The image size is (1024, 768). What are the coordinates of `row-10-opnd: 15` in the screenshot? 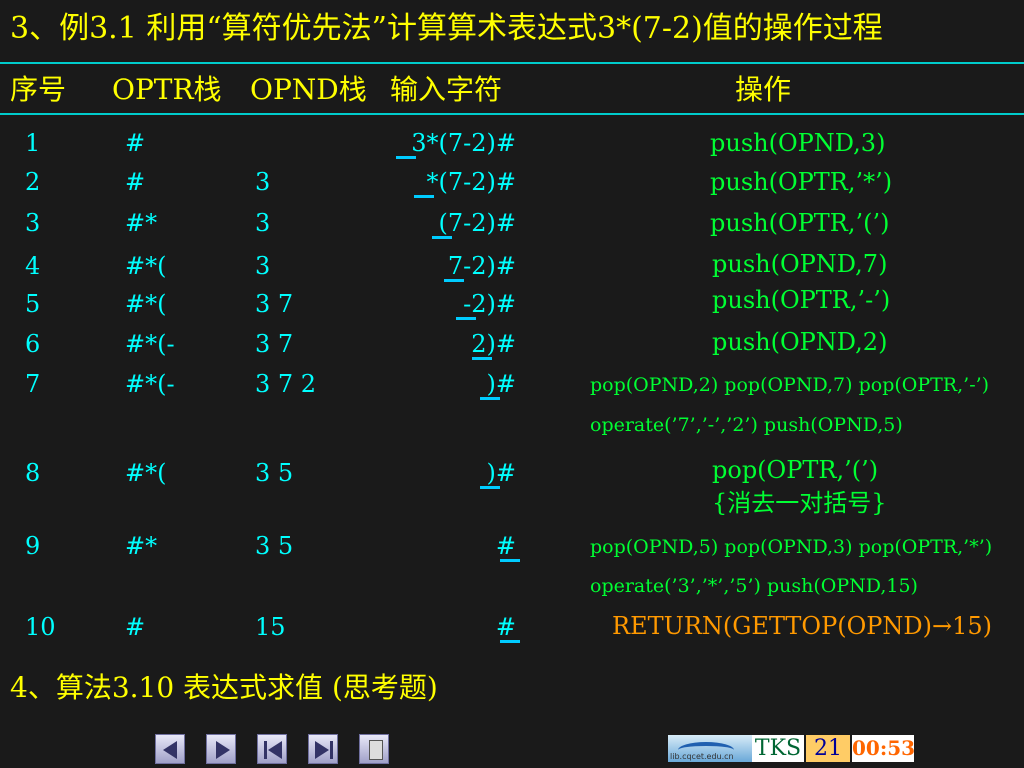 It's located at (270, 627).